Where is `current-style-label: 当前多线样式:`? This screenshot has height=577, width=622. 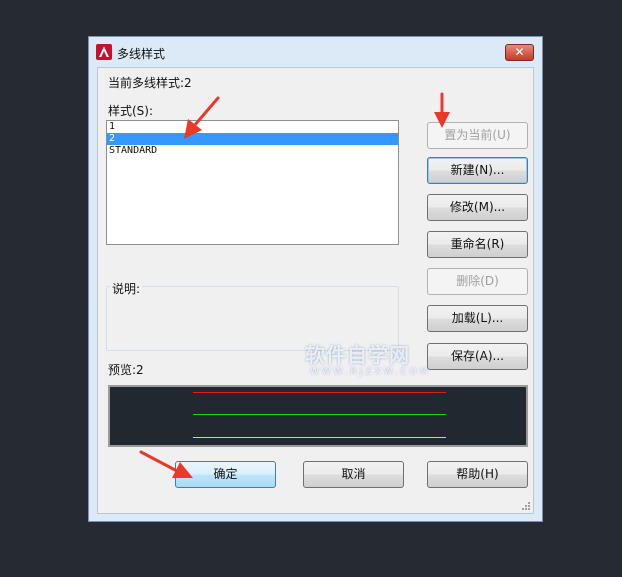
current-style-label: 当前多线样式: is located at coordinates (146, 83).